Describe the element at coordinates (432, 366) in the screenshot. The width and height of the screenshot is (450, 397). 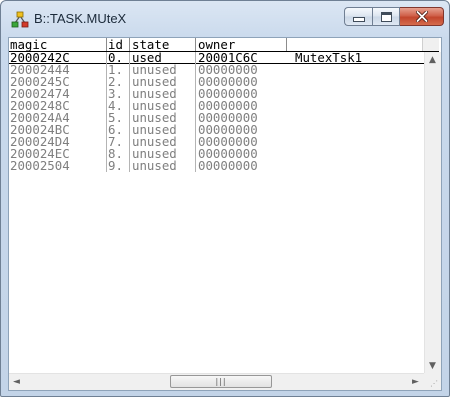
I see `scroll-down-arrow-icon: ▼` at that location.